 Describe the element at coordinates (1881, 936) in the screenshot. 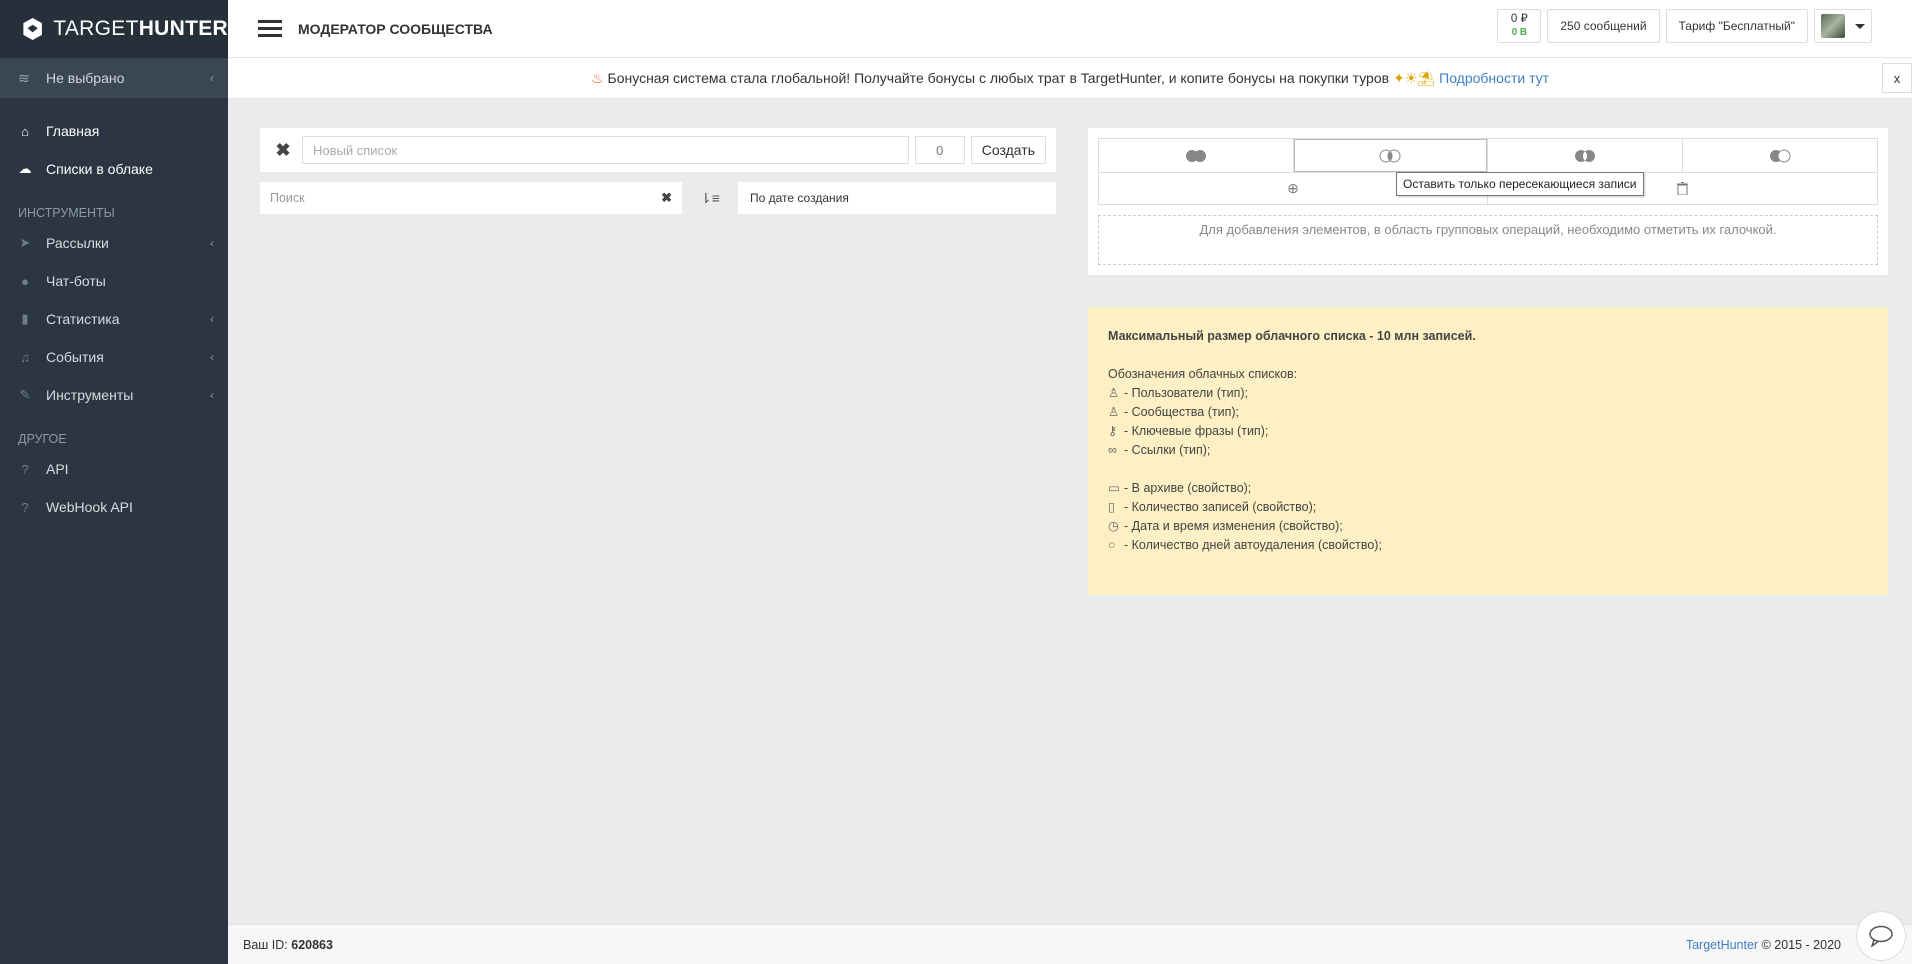

I see `chat-button` at that location.